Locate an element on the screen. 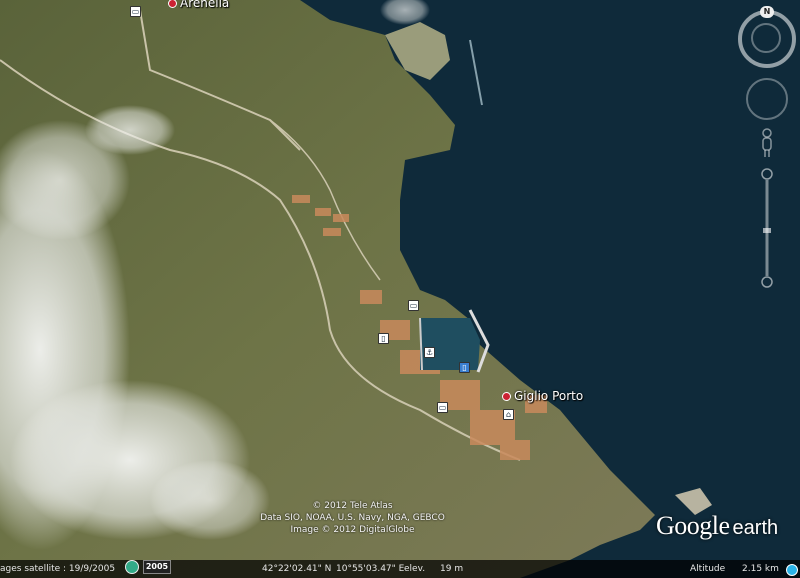 This screenshot has height=578, width=800. imagery-date: ages satellite : 19/9/2005 is located at coordinates (58, 569).